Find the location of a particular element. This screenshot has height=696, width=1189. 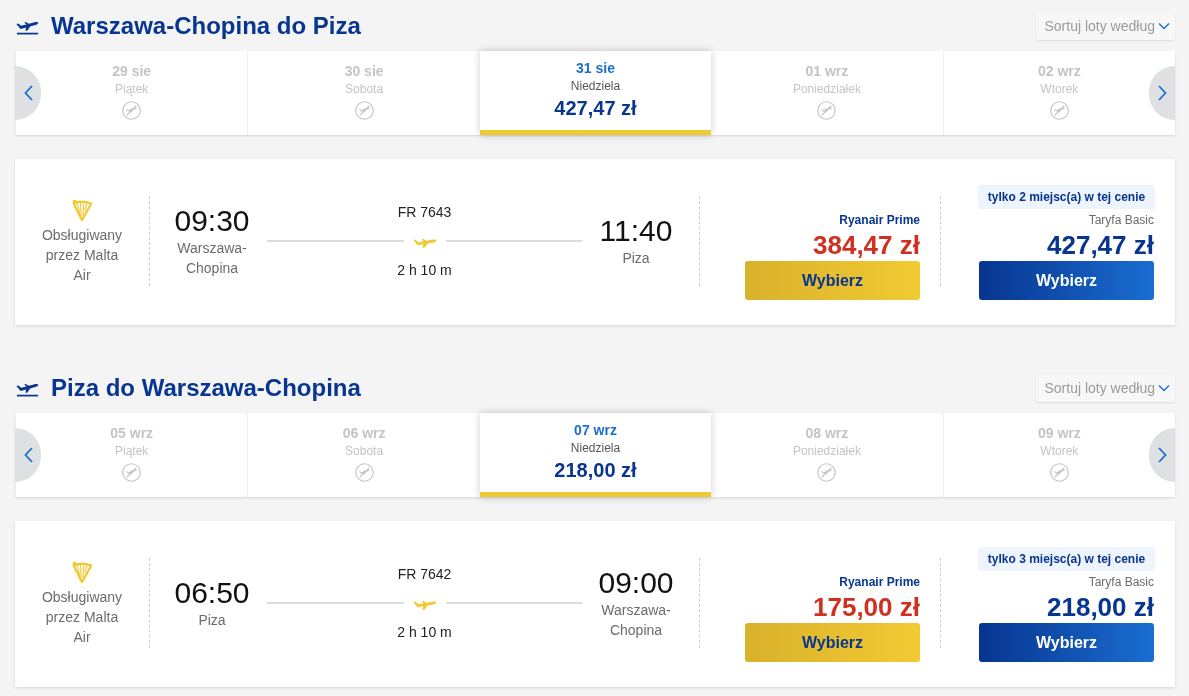

flight-number: FR 7642 is located at coordinates (424, 574).